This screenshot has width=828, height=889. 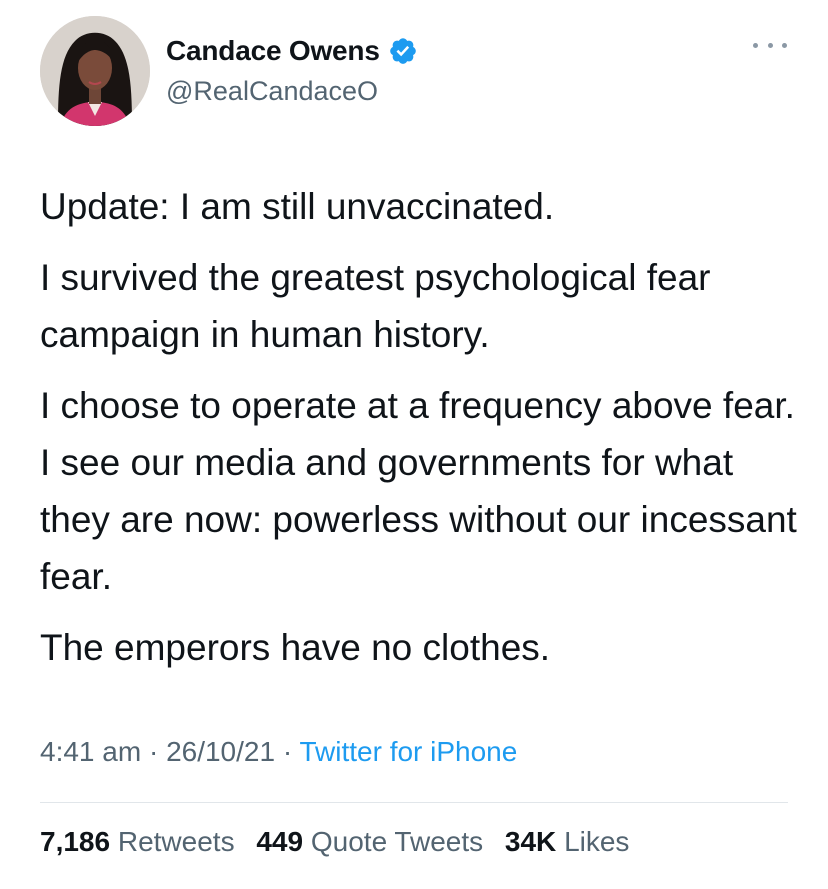 I want to click on tweet-metadata: 4:41 am · 26/10/21 · Twitter for iPhone, so click(x=278, y=752).